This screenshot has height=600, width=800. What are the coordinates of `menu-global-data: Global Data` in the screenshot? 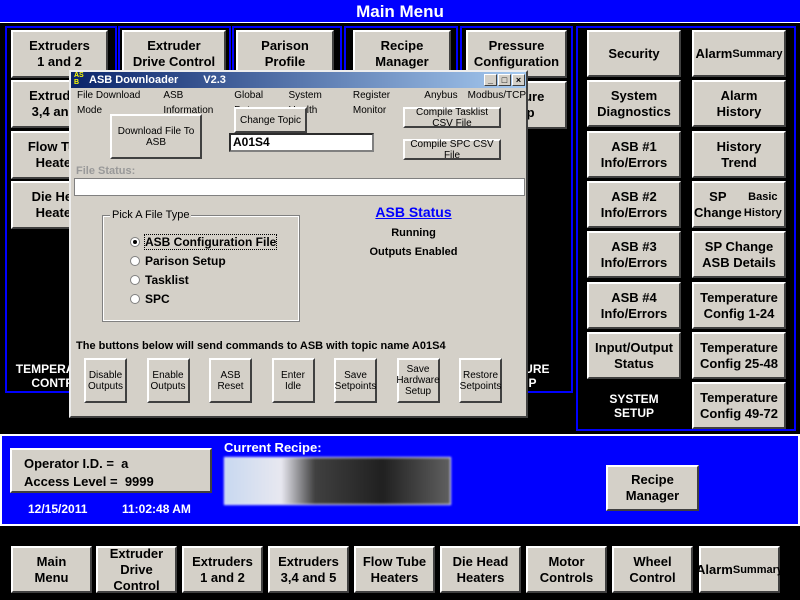 It's located at (256, 102).